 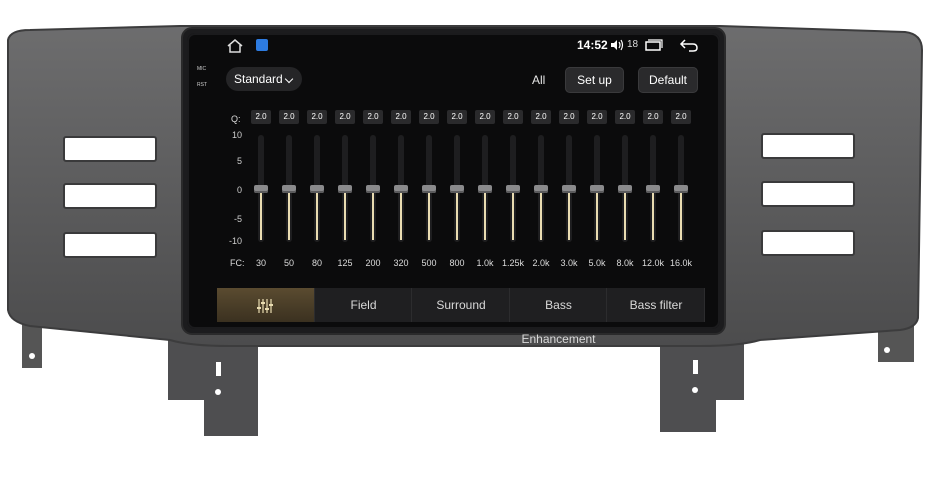 What do you see at coordinates (239, 190) in the screenshot?
I see `scale-tick: 0` at bounding box center [239, 190].